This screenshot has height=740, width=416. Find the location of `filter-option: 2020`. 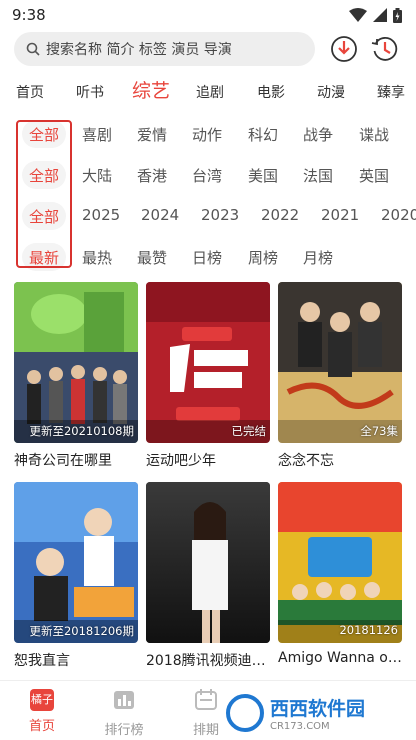

filter-option: 2020 is located at coordinates (398, 215).